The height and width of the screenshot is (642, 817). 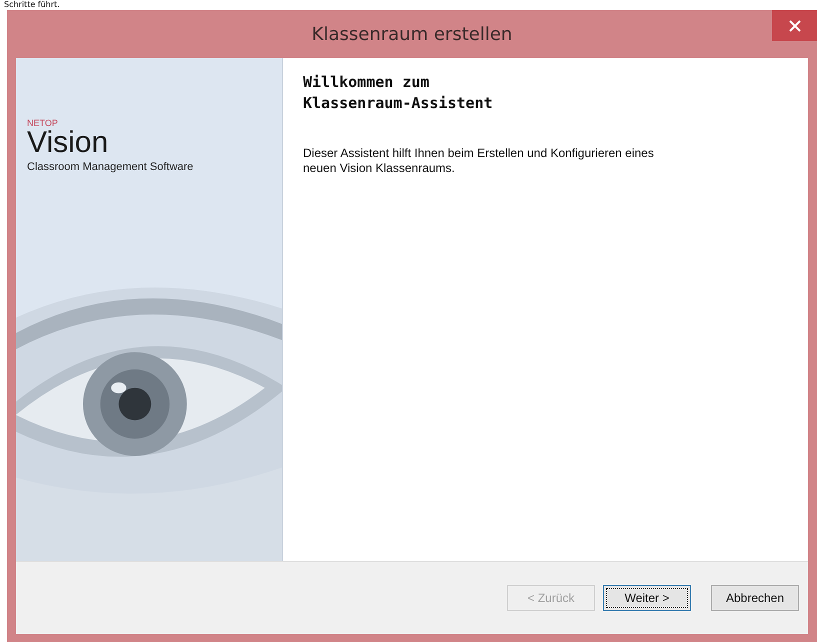 What do you see at coordinates (32, 5) in the screenshot?
I see `page-caption: Schritte führt.` at bounding box center [32, 5].